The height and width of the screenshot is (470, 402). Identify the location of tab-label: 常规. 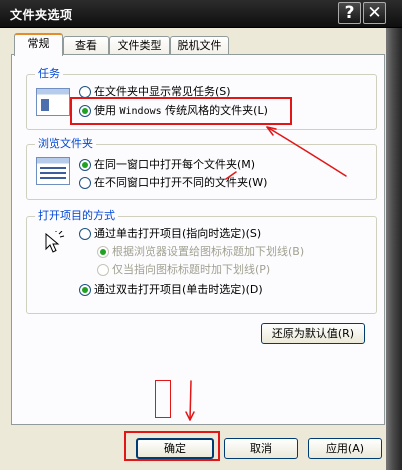
(38, 43).